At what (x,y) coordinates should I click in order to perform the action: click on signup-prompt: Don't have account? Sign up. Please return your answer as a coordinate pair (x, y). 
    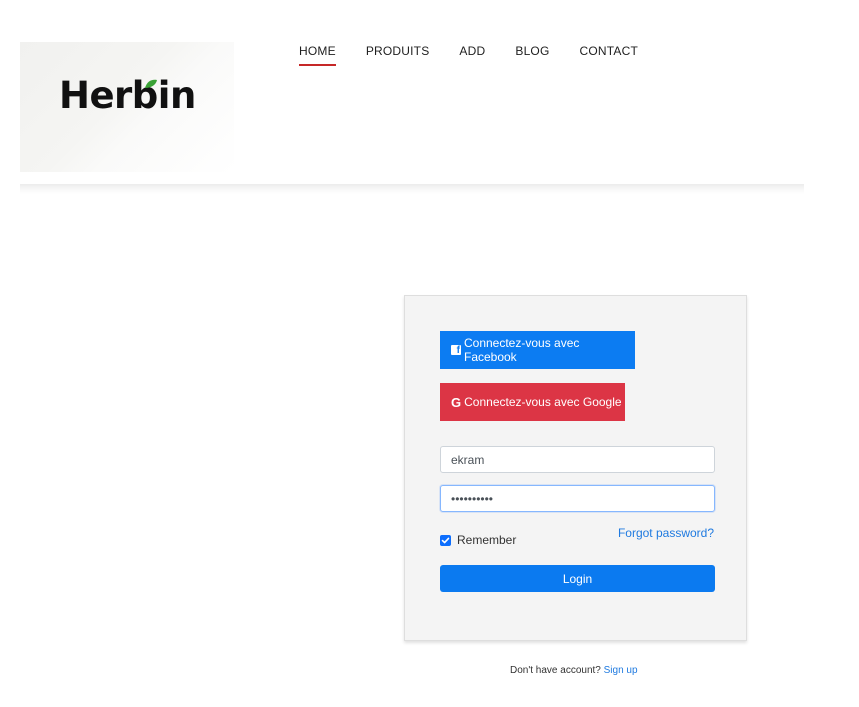
    Looking at the image, I should click on (574, 670).